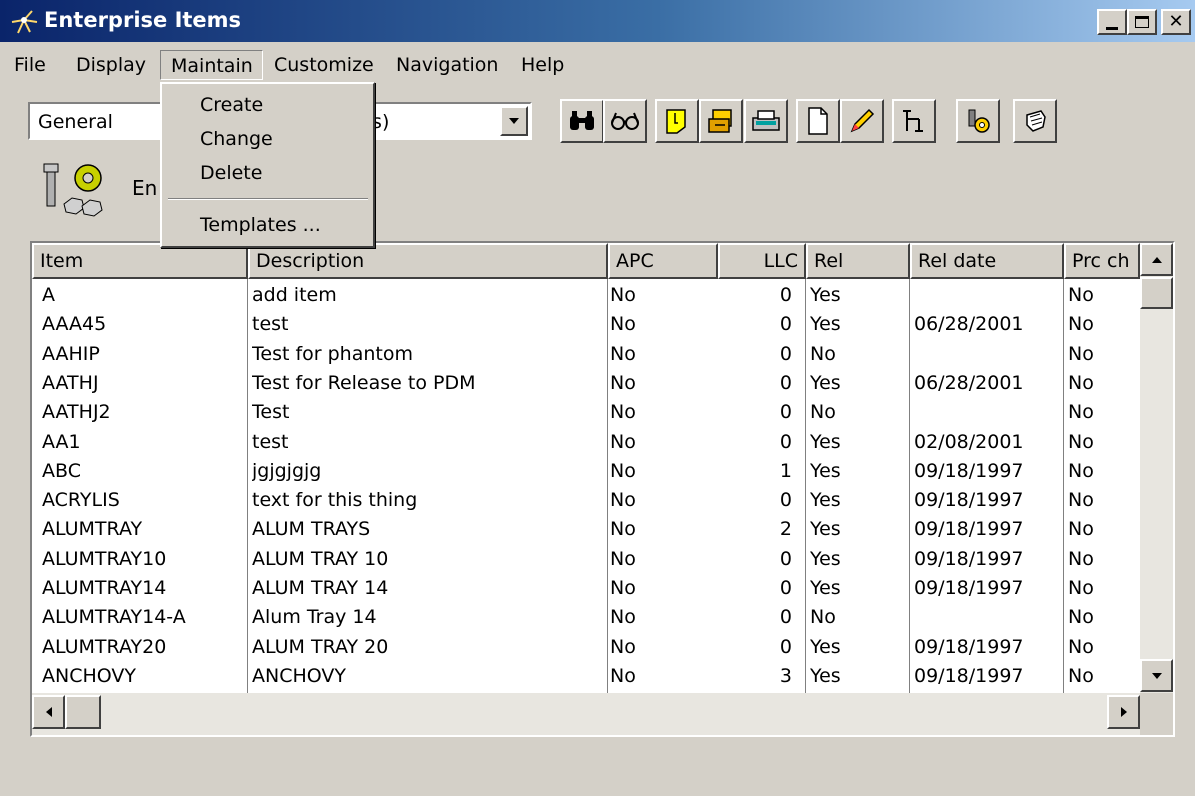  Describe the element at coordinates (231, 173) in the screenshot. I see `menu-item-delete: Delete` at that location.